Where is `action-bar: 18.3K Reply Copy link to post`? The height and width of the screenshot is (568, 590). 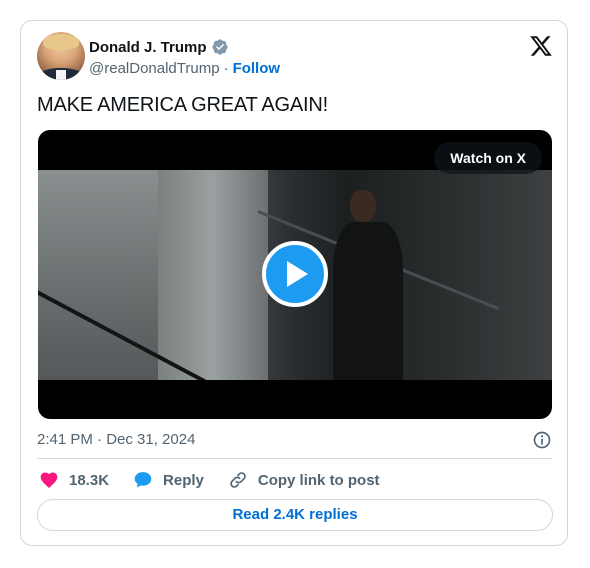 action-bar: 18.3K Reply Copy link to post is located at coordinates (221, 480).